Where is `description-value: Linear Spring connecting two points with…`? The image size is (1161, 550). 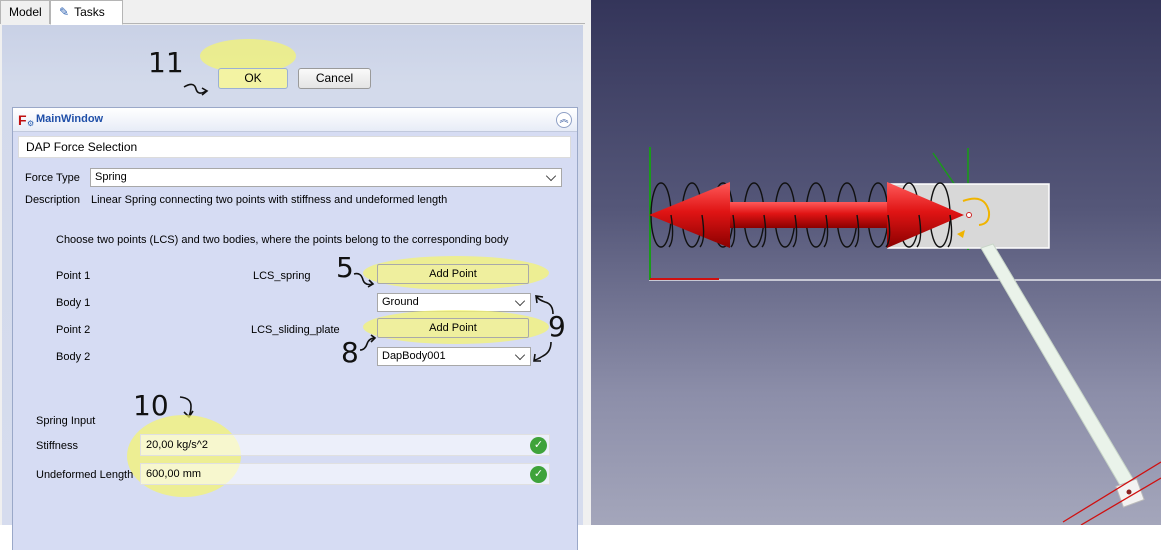 description-value: Linear Spring connecting two points with… is located at coordinates (269, 200).